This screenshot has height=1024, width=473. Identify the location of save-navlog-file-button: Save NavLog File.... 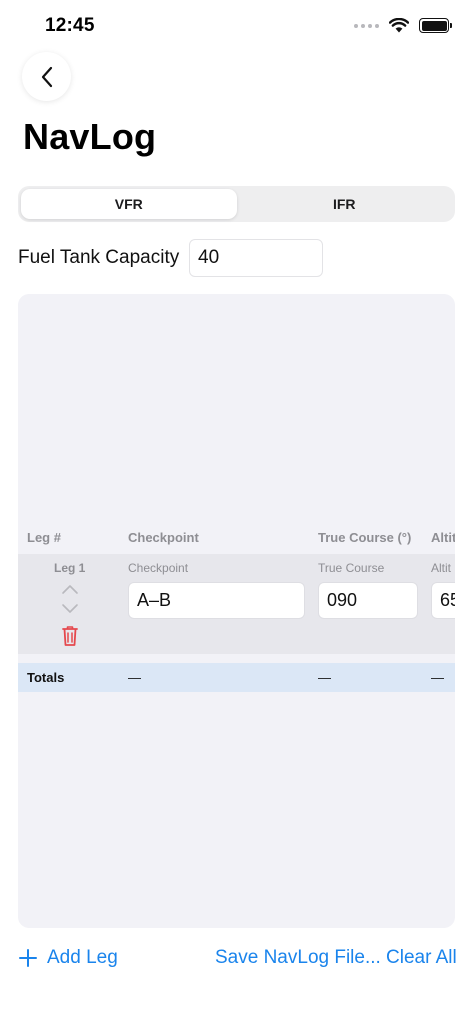
(298, 958).